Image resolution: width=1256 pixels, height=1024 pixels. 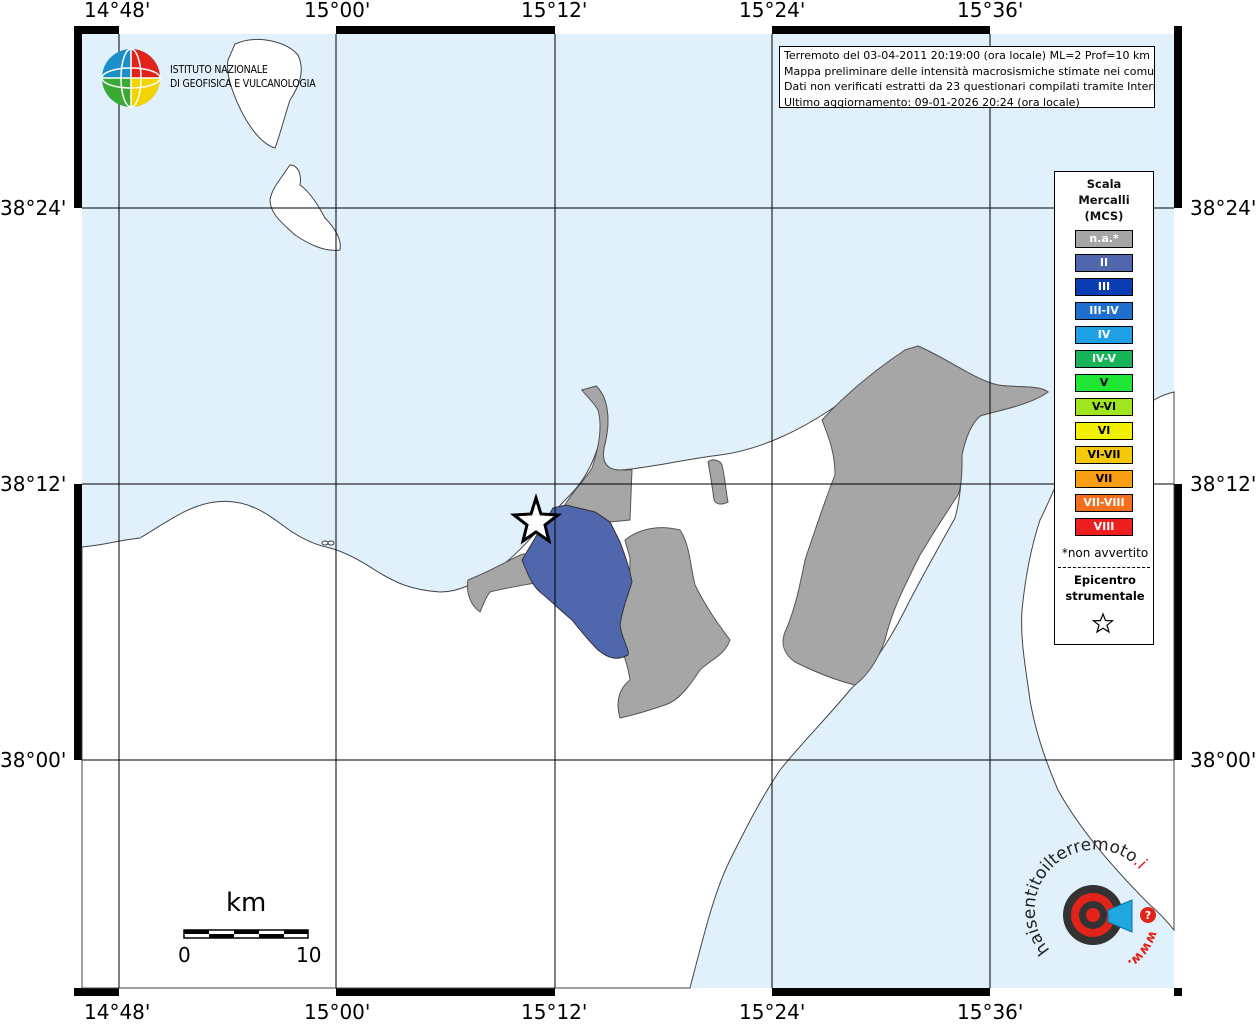 I want to click on legend-star-icon, so click(x=1103, y=623).